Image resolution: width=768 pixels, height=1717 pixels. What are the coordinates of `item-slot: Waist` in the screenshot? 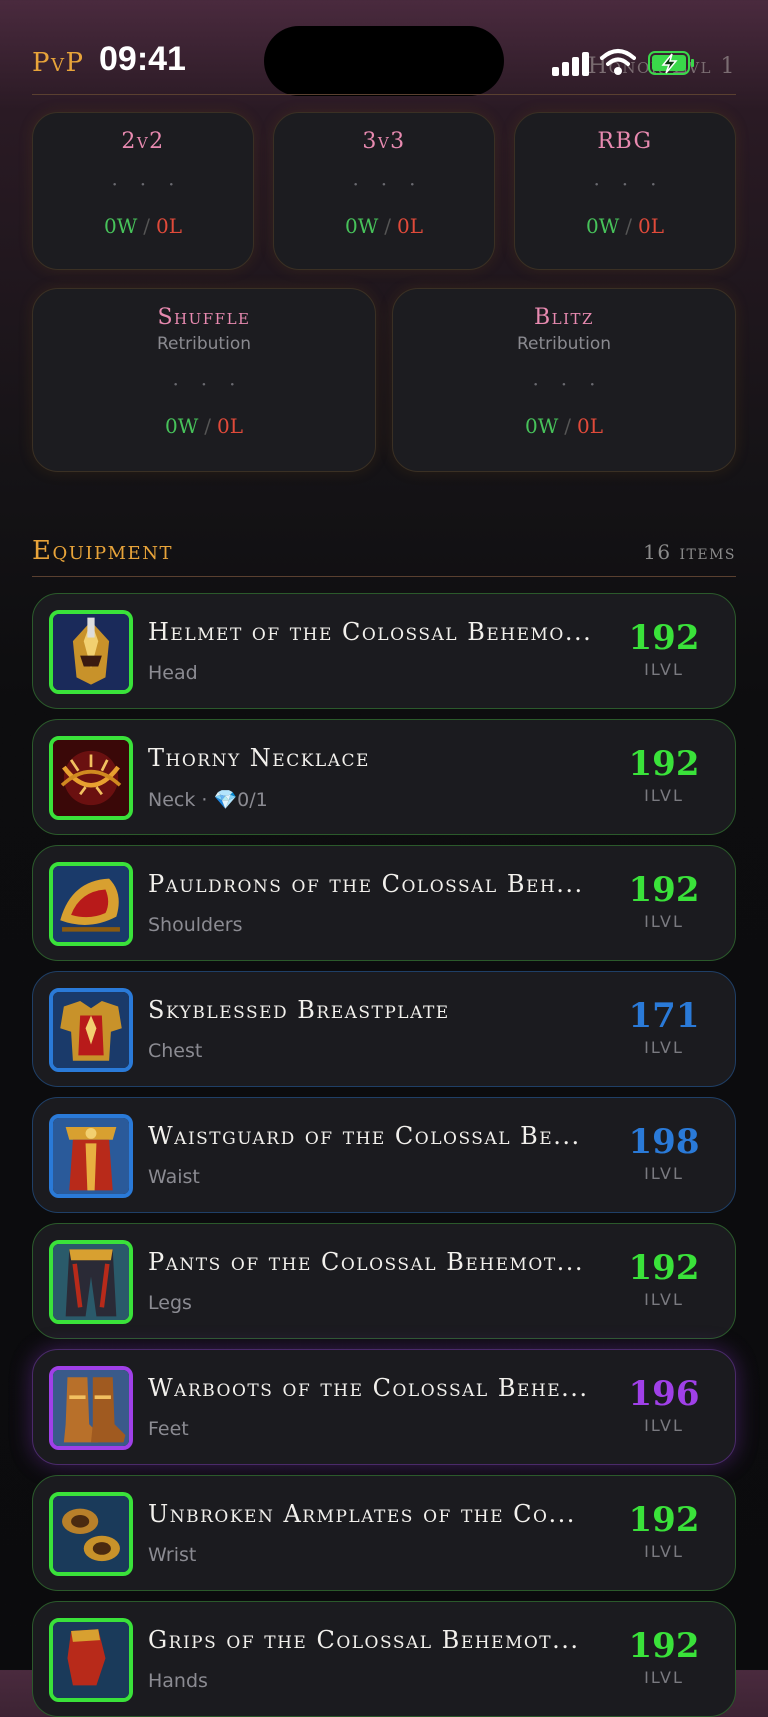 It's located at (174, 1177).